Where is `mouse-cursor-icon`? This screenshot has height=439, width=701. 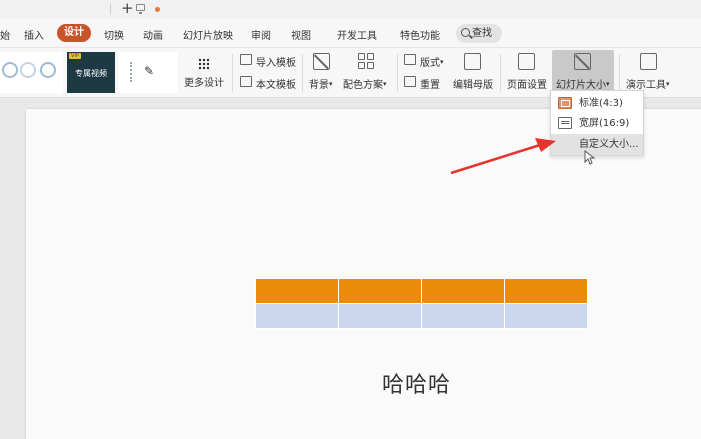
mouse-cursor-icon is located at coordinates (590, 157).